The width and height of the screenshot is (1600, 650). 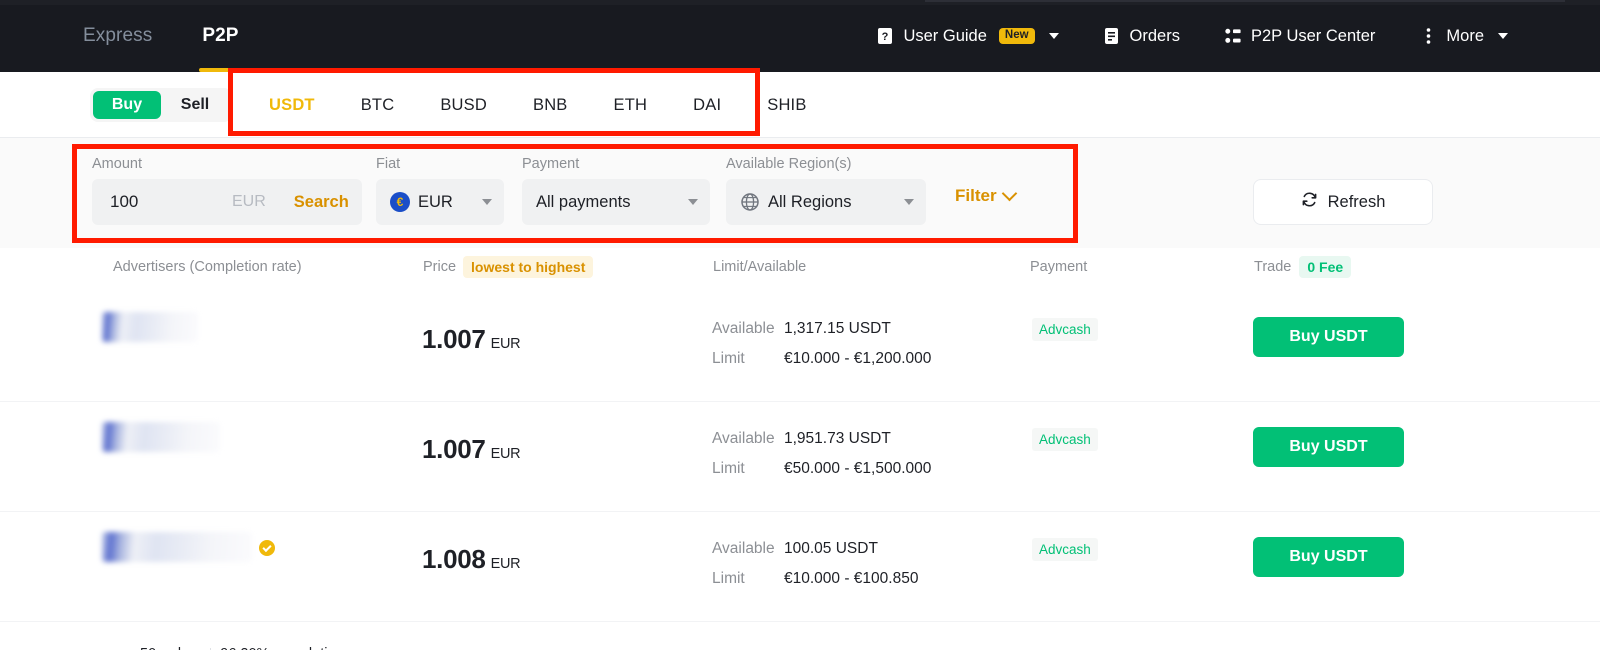 I want to click on limit-line: Limit €10.000 - €1,200.000, so click(x=821, y=359).